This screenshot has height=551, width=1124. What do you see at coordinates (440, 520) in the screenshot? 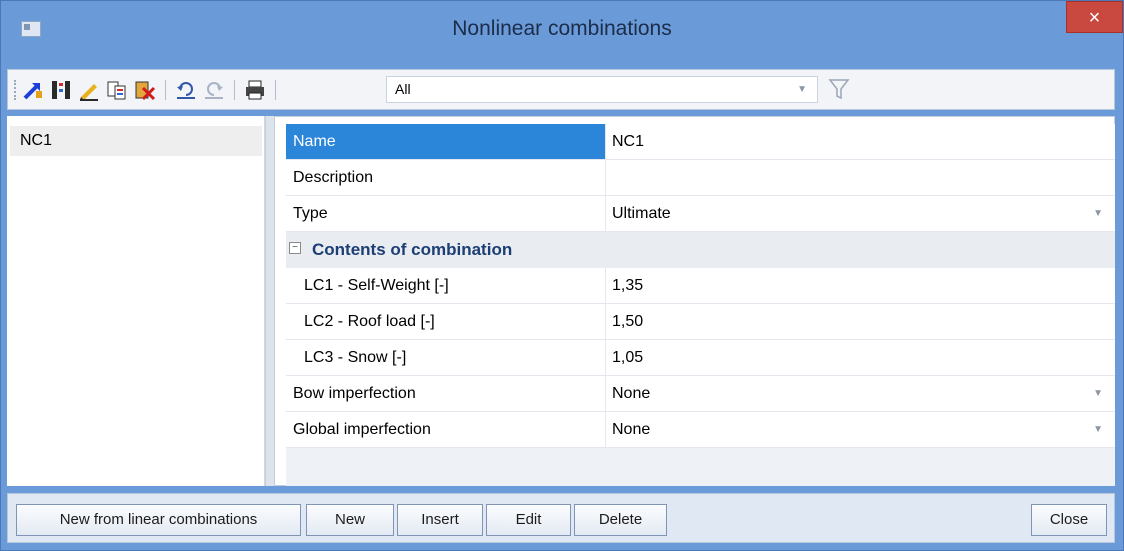
I see `insert-button: Insert` at bounding box center [440, 520].